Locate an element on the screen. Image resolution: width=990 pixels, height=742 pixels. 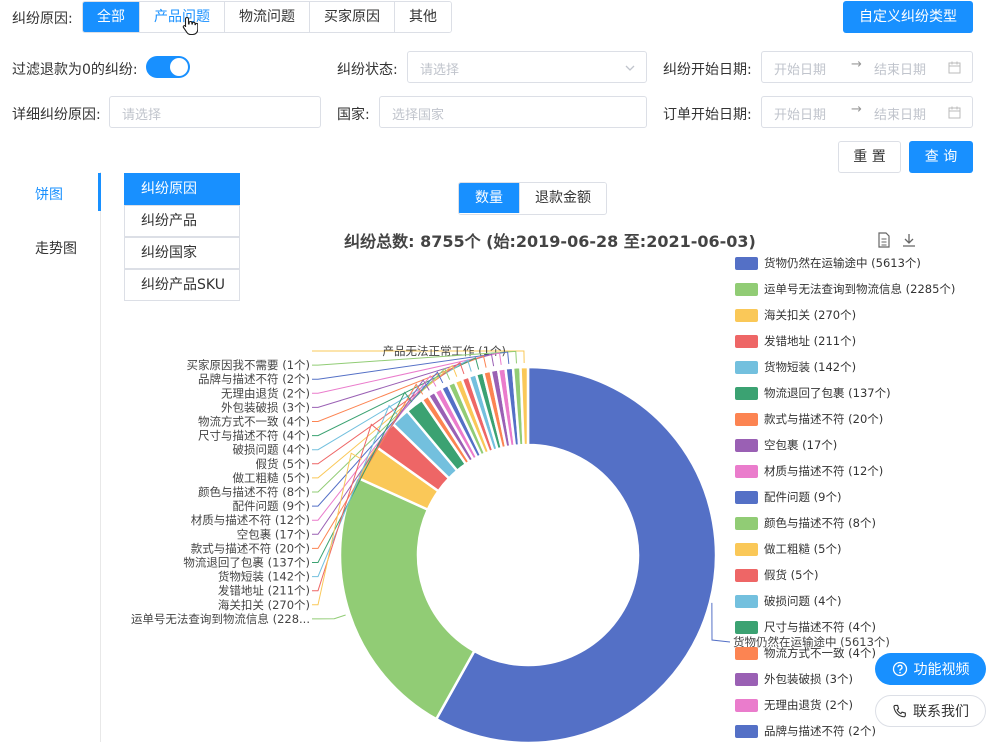
feature-video-label: 功能视频 is located at coordinates (941, 670).